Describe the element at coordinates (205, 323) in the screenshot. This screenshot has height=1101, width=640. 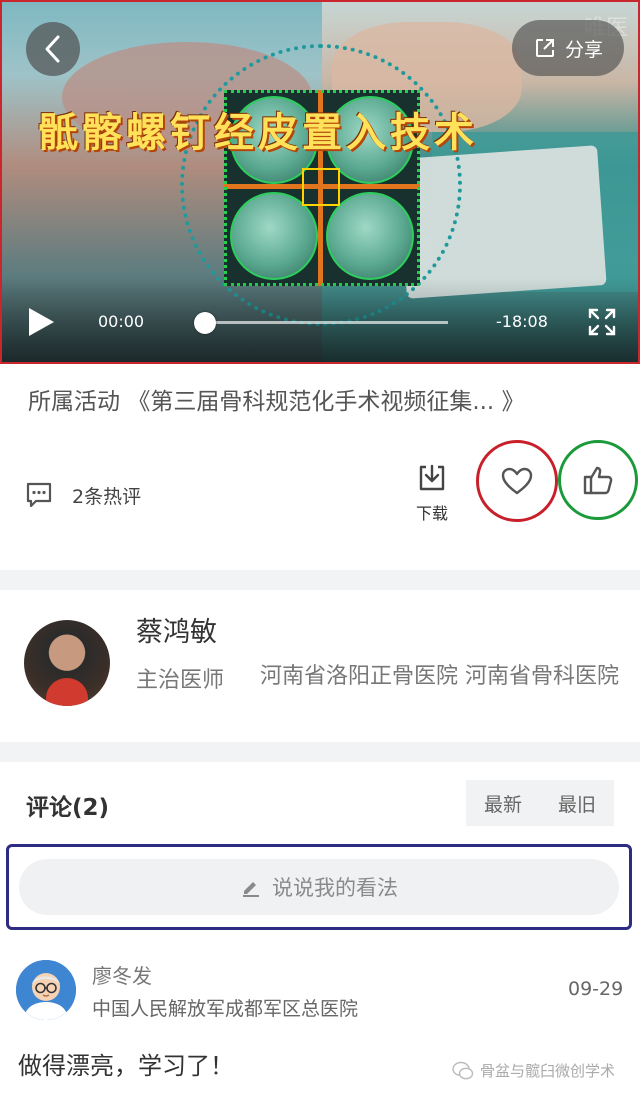
I see `progress-thumb` at that location.